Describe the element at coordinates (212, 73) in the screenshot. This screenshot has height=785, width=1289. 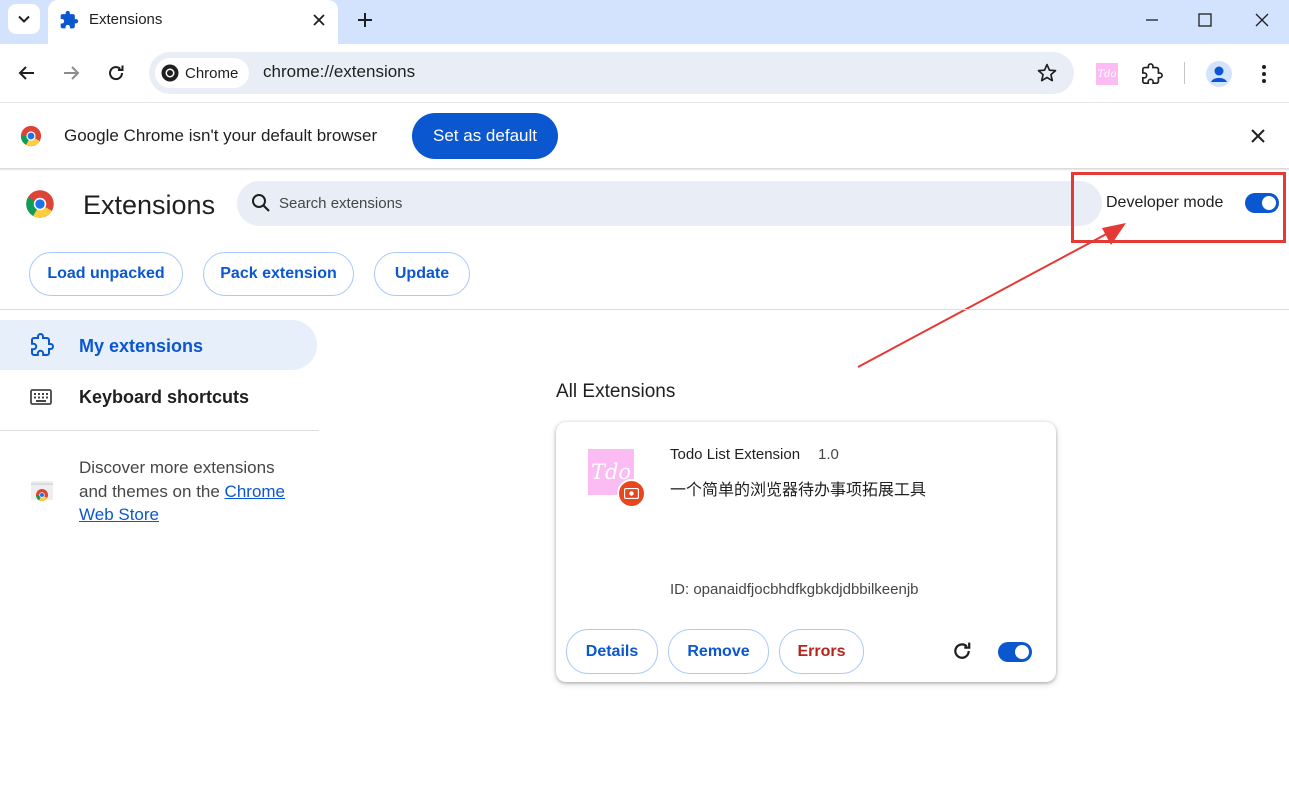
I see `site-chip-label: Chrome` at that location.